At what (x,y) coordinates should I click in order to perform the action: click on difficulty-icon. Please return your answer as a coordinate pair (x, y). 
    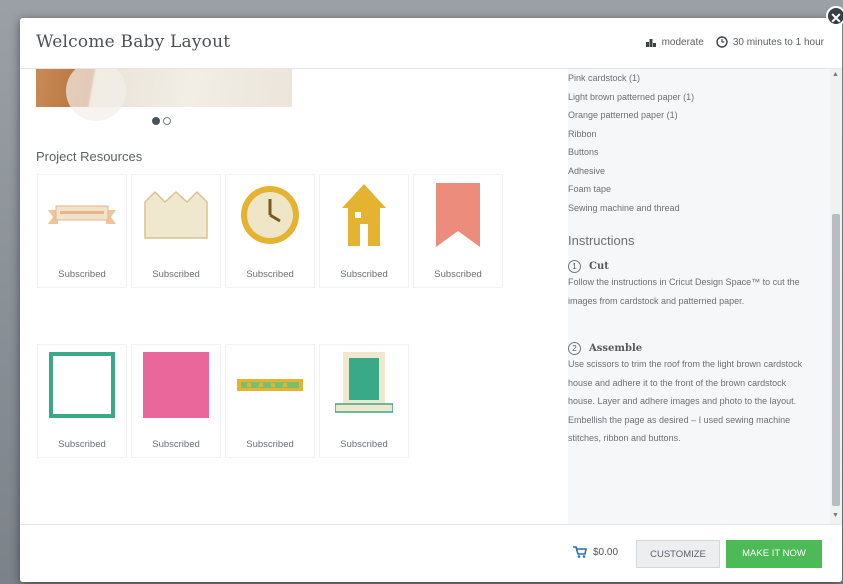
    Looking at the image, I should click on (650, 43).